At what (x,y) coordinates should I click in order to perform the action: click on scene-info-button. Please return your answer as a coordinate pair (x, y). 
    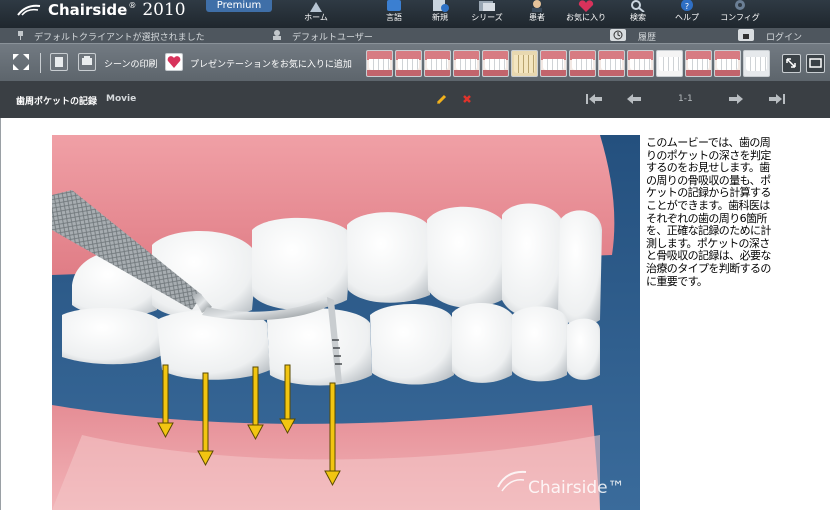
    Looking at the image, I should click on (59, 62).